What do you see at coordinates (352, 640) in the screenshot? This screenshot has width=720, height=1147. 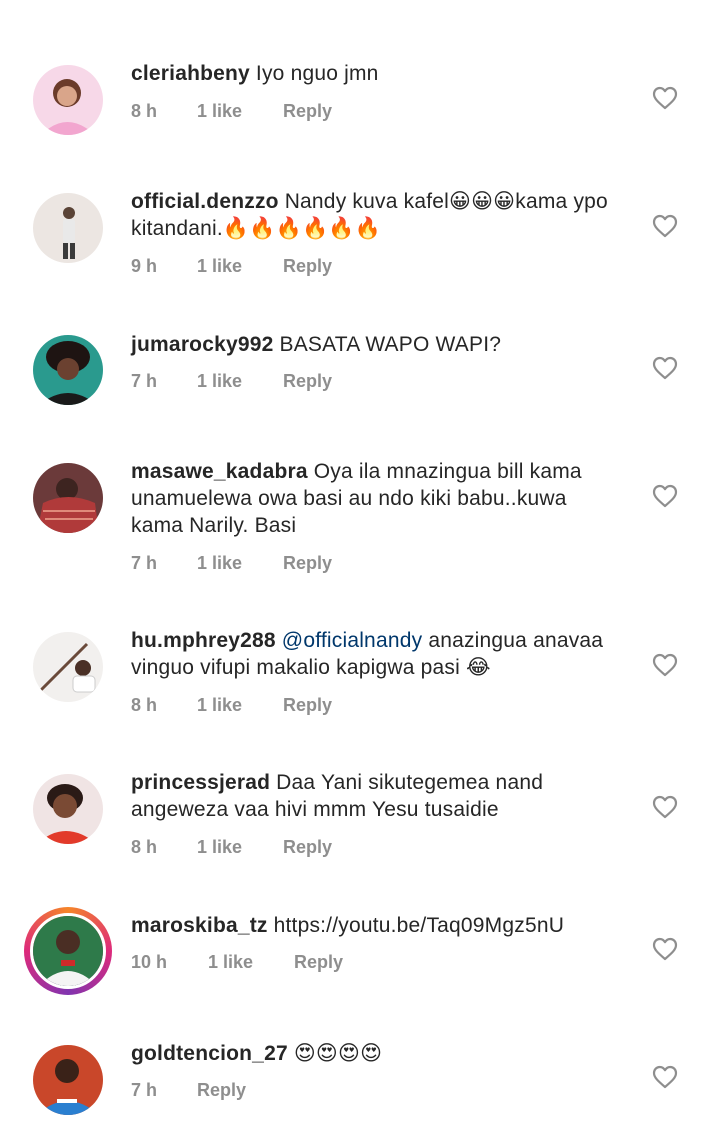 I see `mention-link: @officialnandy` at bounding box center [352, 640].